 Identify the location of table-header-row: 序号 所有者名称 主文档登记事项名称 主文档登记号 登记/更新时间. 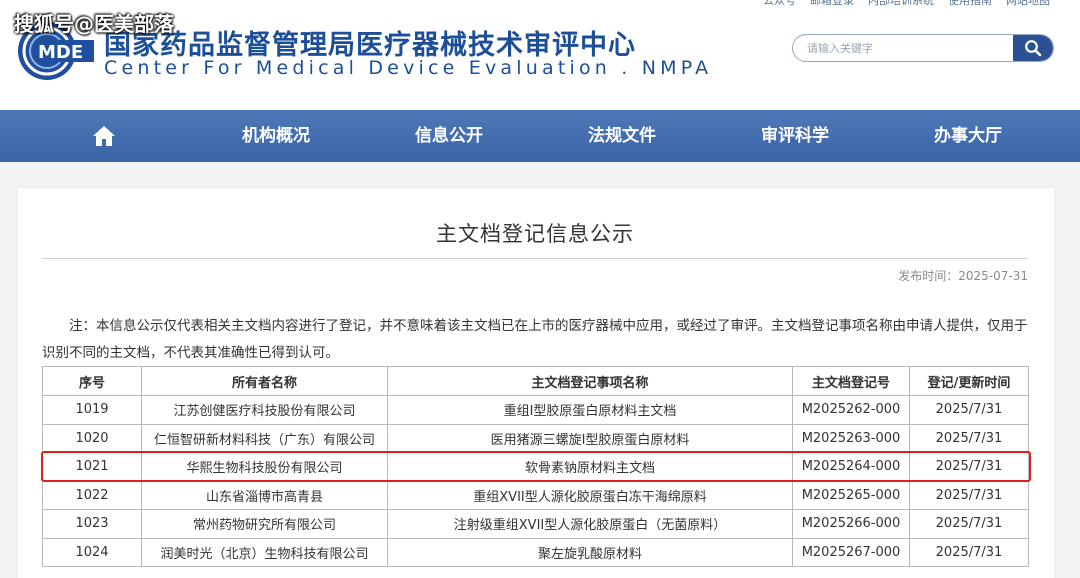
(535, 381).